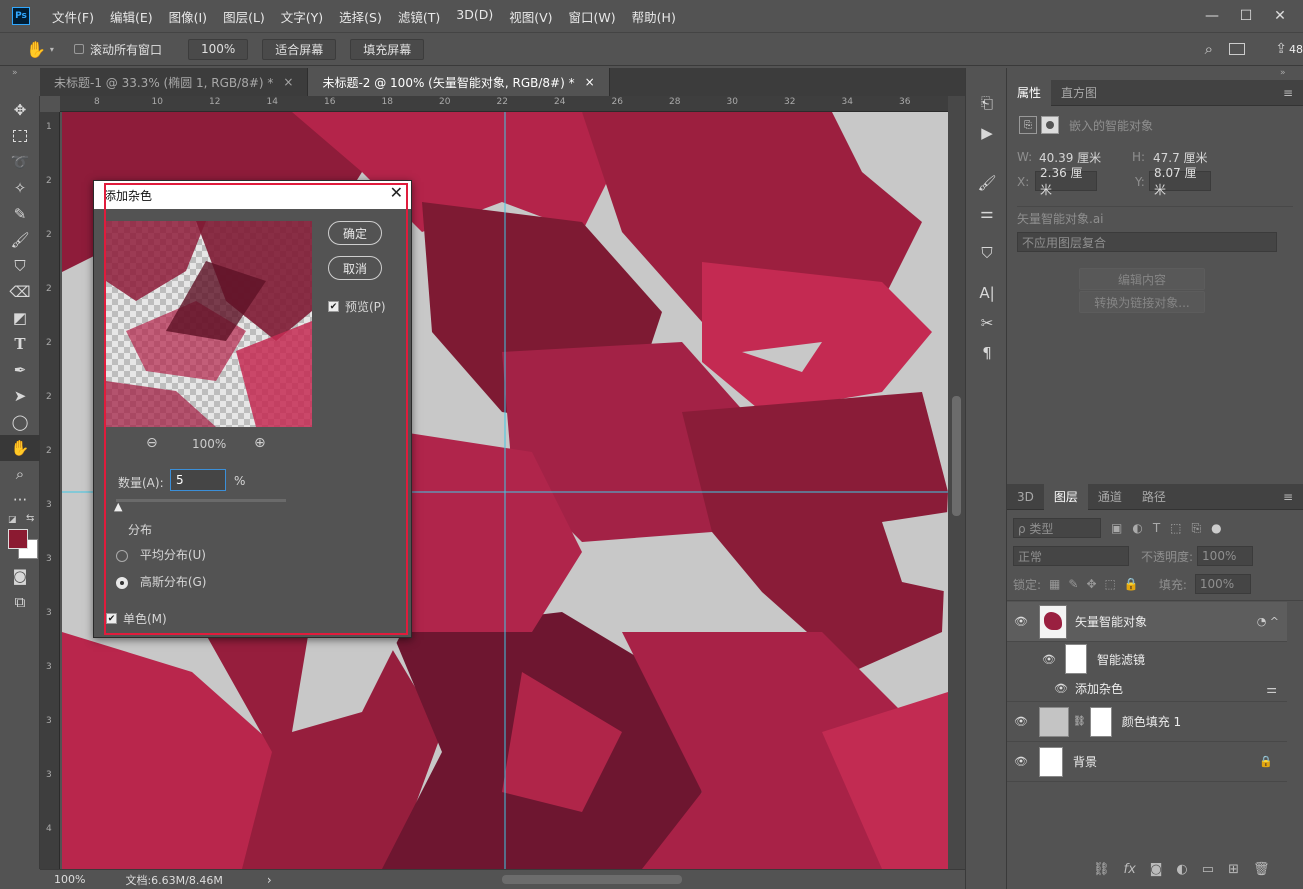 This screenshot has width=1303, height=889. Describe the element at coordinates (1137, 528) in the screenshot. I see `filter-adjust-icon: ◐` at that location.